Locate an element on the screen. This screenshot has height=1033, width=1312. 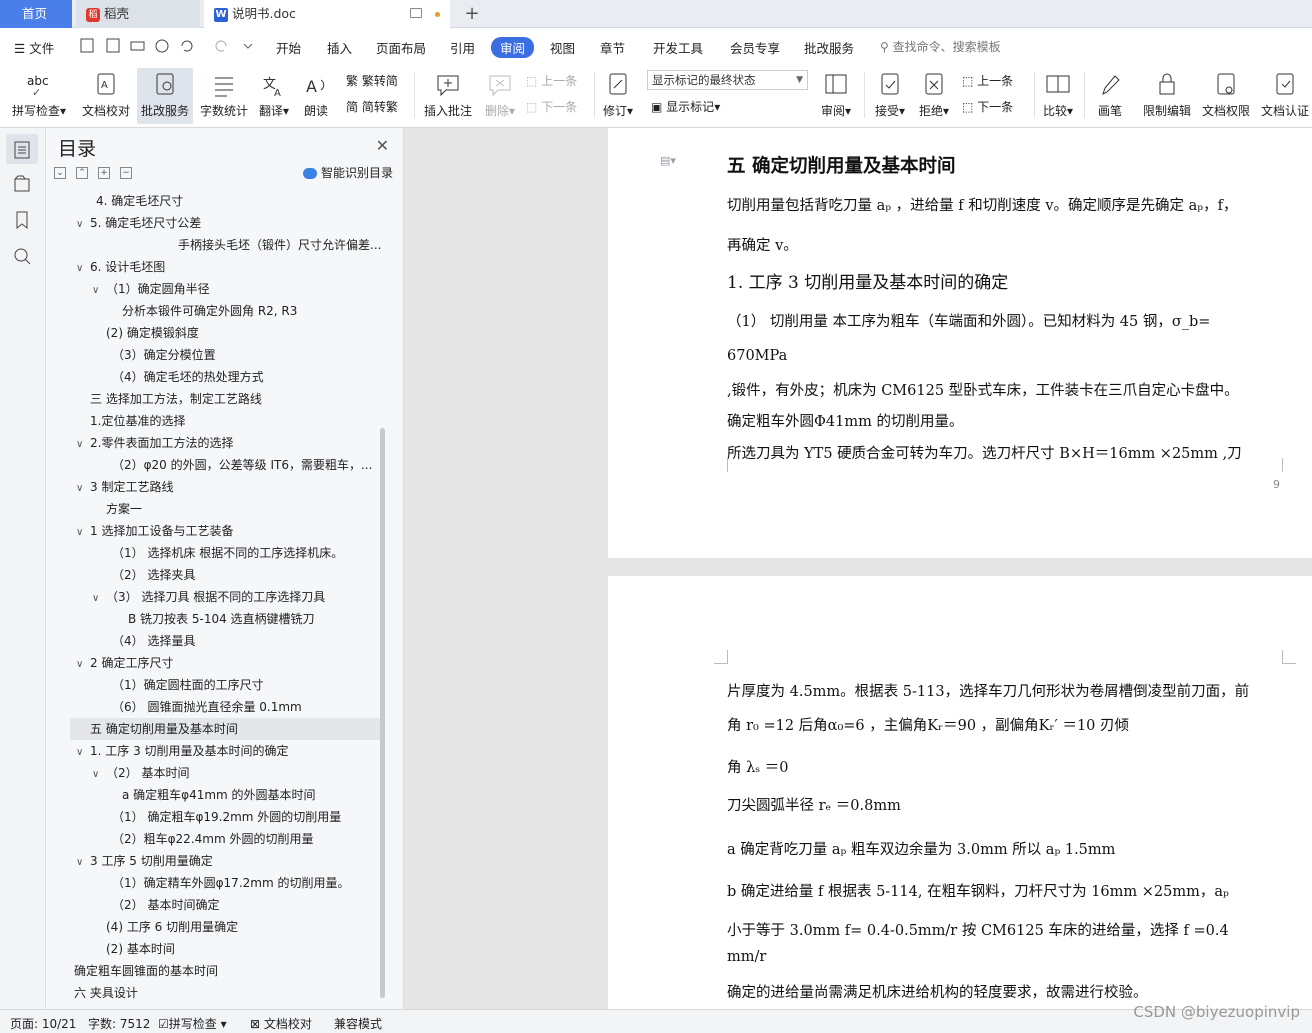
menu-view: 视图 is located at coordinates (562, 47).